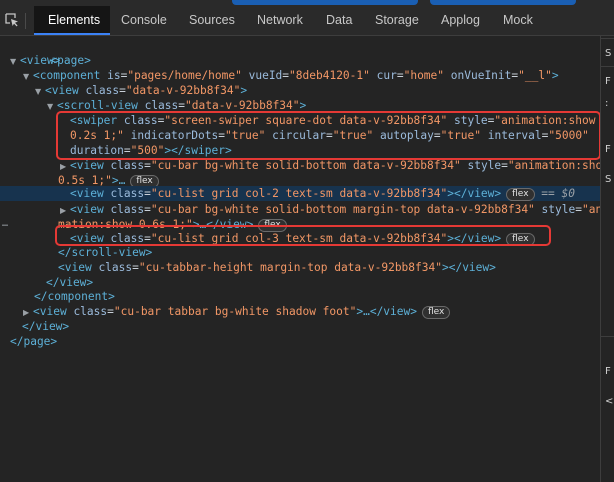 The width and height of the screenshot is (614, 482). What do you see at coordinates (34, 341) in the screenshot?
I see `tag-close: </page>` at bounding box center [34, 341].